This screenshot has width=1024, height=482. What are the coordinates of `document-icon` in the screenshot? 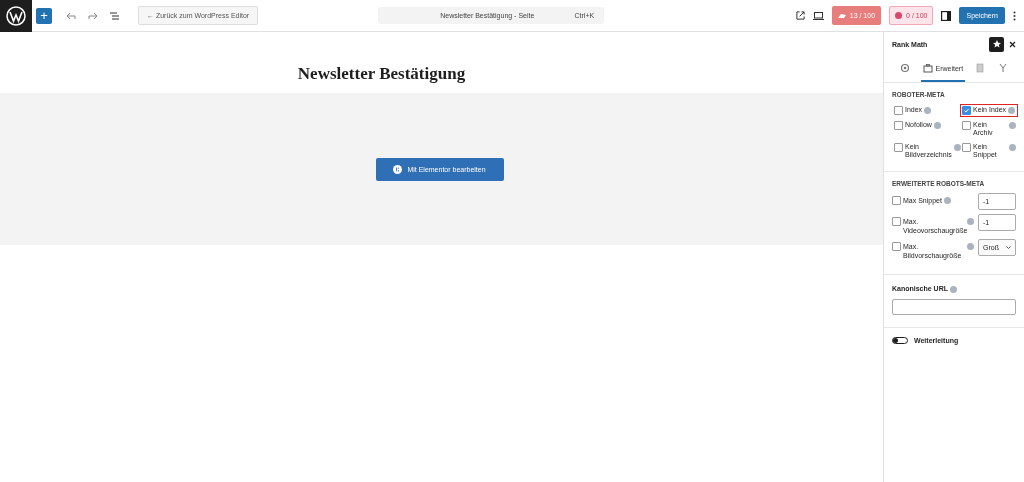 It's located at (980, 68).